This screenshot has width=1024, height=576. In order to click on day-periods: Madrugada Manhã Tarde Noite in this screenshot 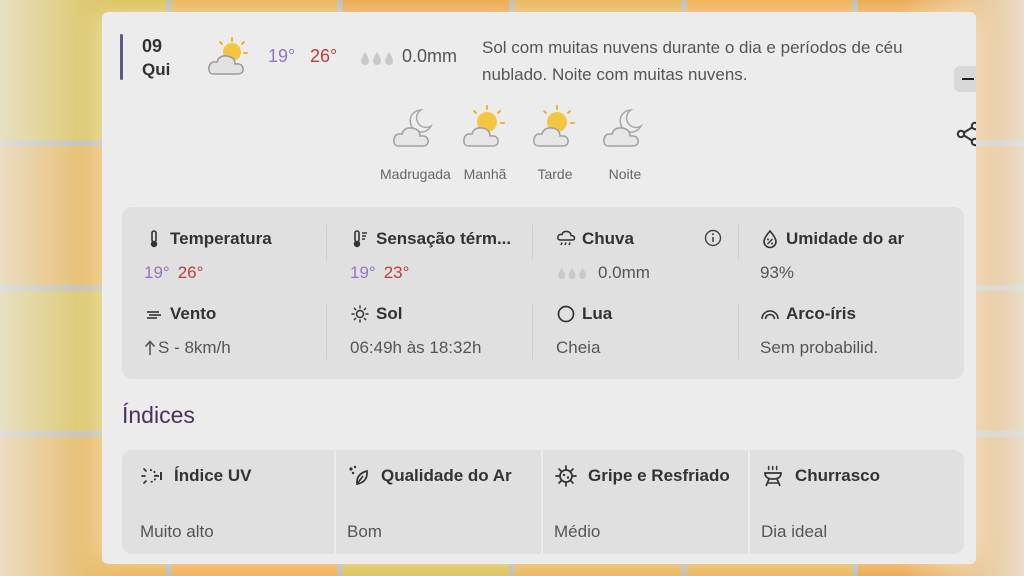, I will do `click(520, 143)`.